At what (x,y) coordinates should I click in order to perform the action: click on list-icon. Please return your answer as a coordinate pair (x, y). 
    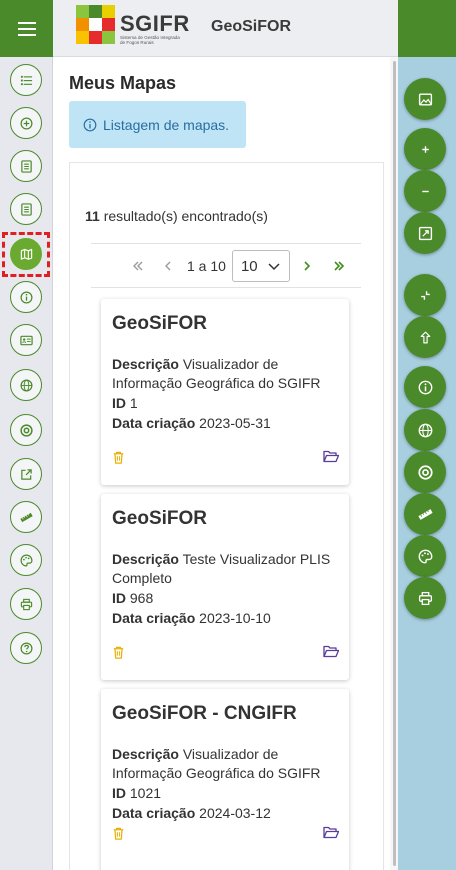
    Looking at the image, I should click on (26, 80).